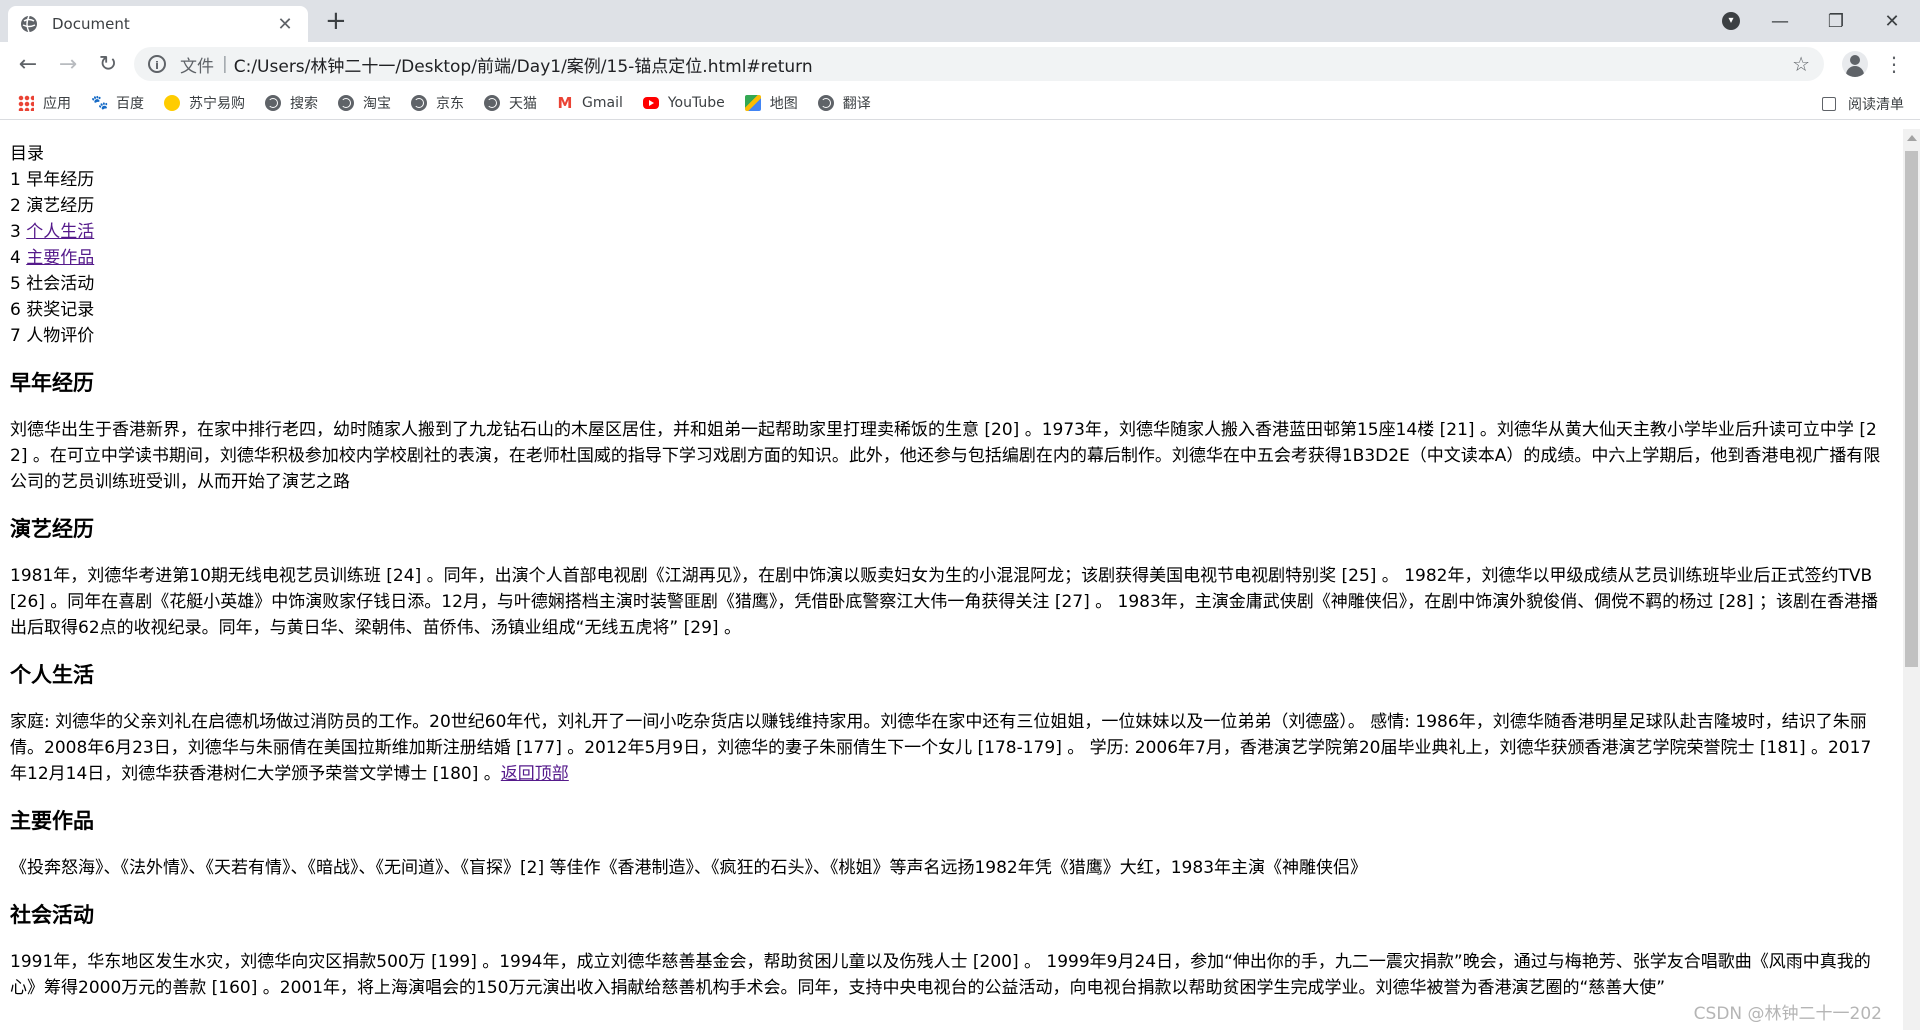  Describe the element at coordinates (100, 102) in the screenshot. I see `baidu-paw-icon: 🐾` at that location.